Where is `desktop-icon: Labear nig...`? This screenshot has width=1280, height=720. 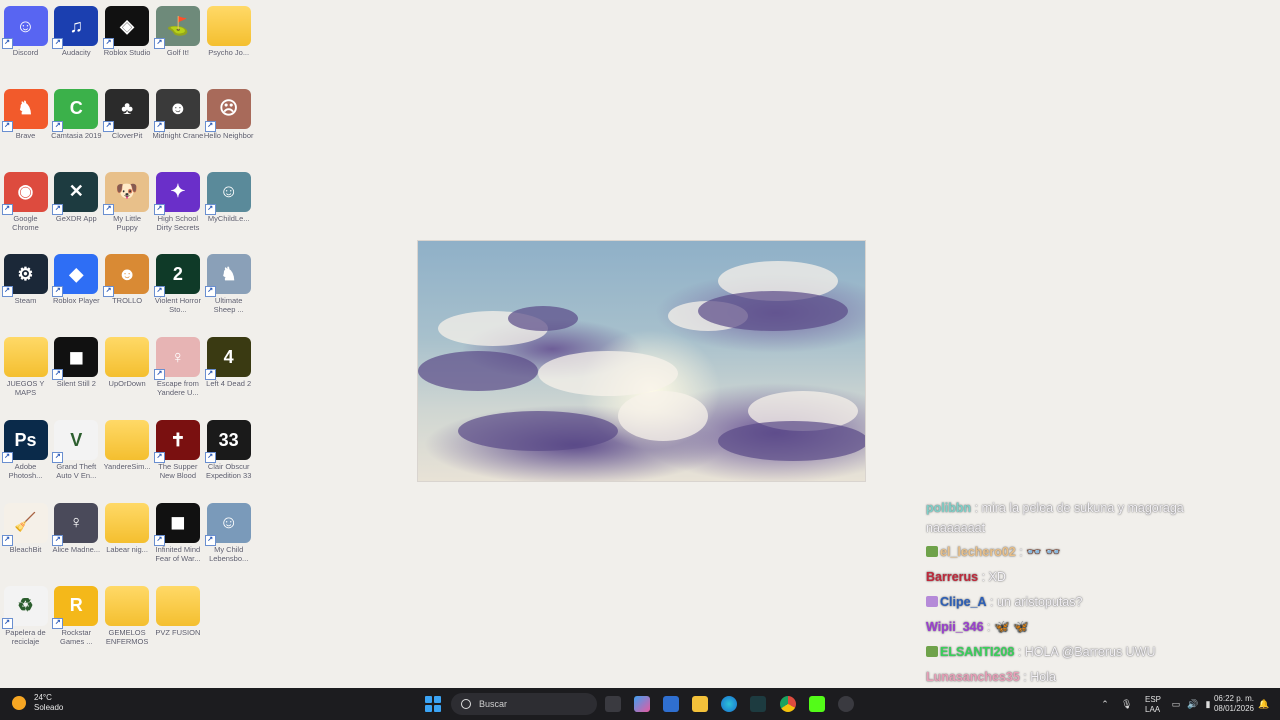 desktop-icon: Labear nig... is located at coordinates (127, 525).